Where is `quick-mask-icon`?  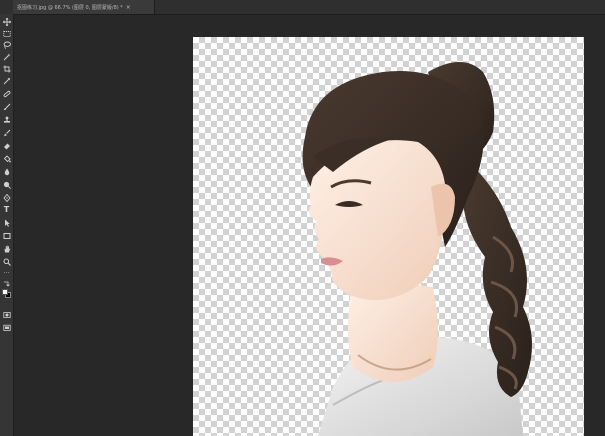 quick-mask-icon is located at coordinates (6, 314).